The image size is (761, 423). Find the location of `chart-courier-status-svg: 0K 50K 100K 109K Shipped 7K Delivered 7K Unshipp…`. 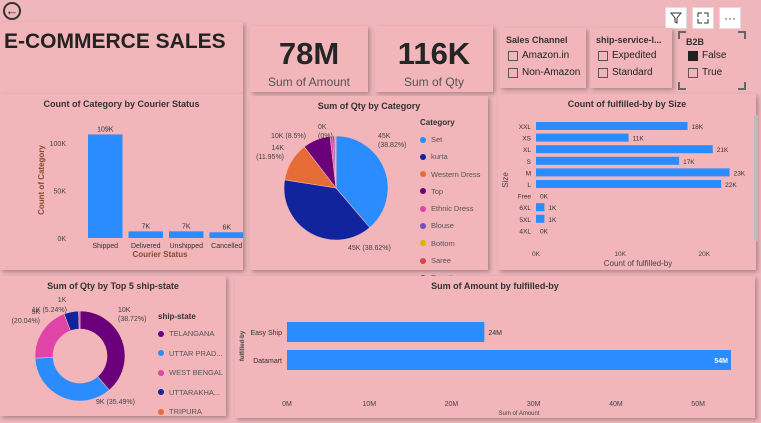

chart-courier-status-svg: 0K 50K 100K 109K Shipped 7K Delivered 7K Unshipp… is located at coordinates (140, 192).